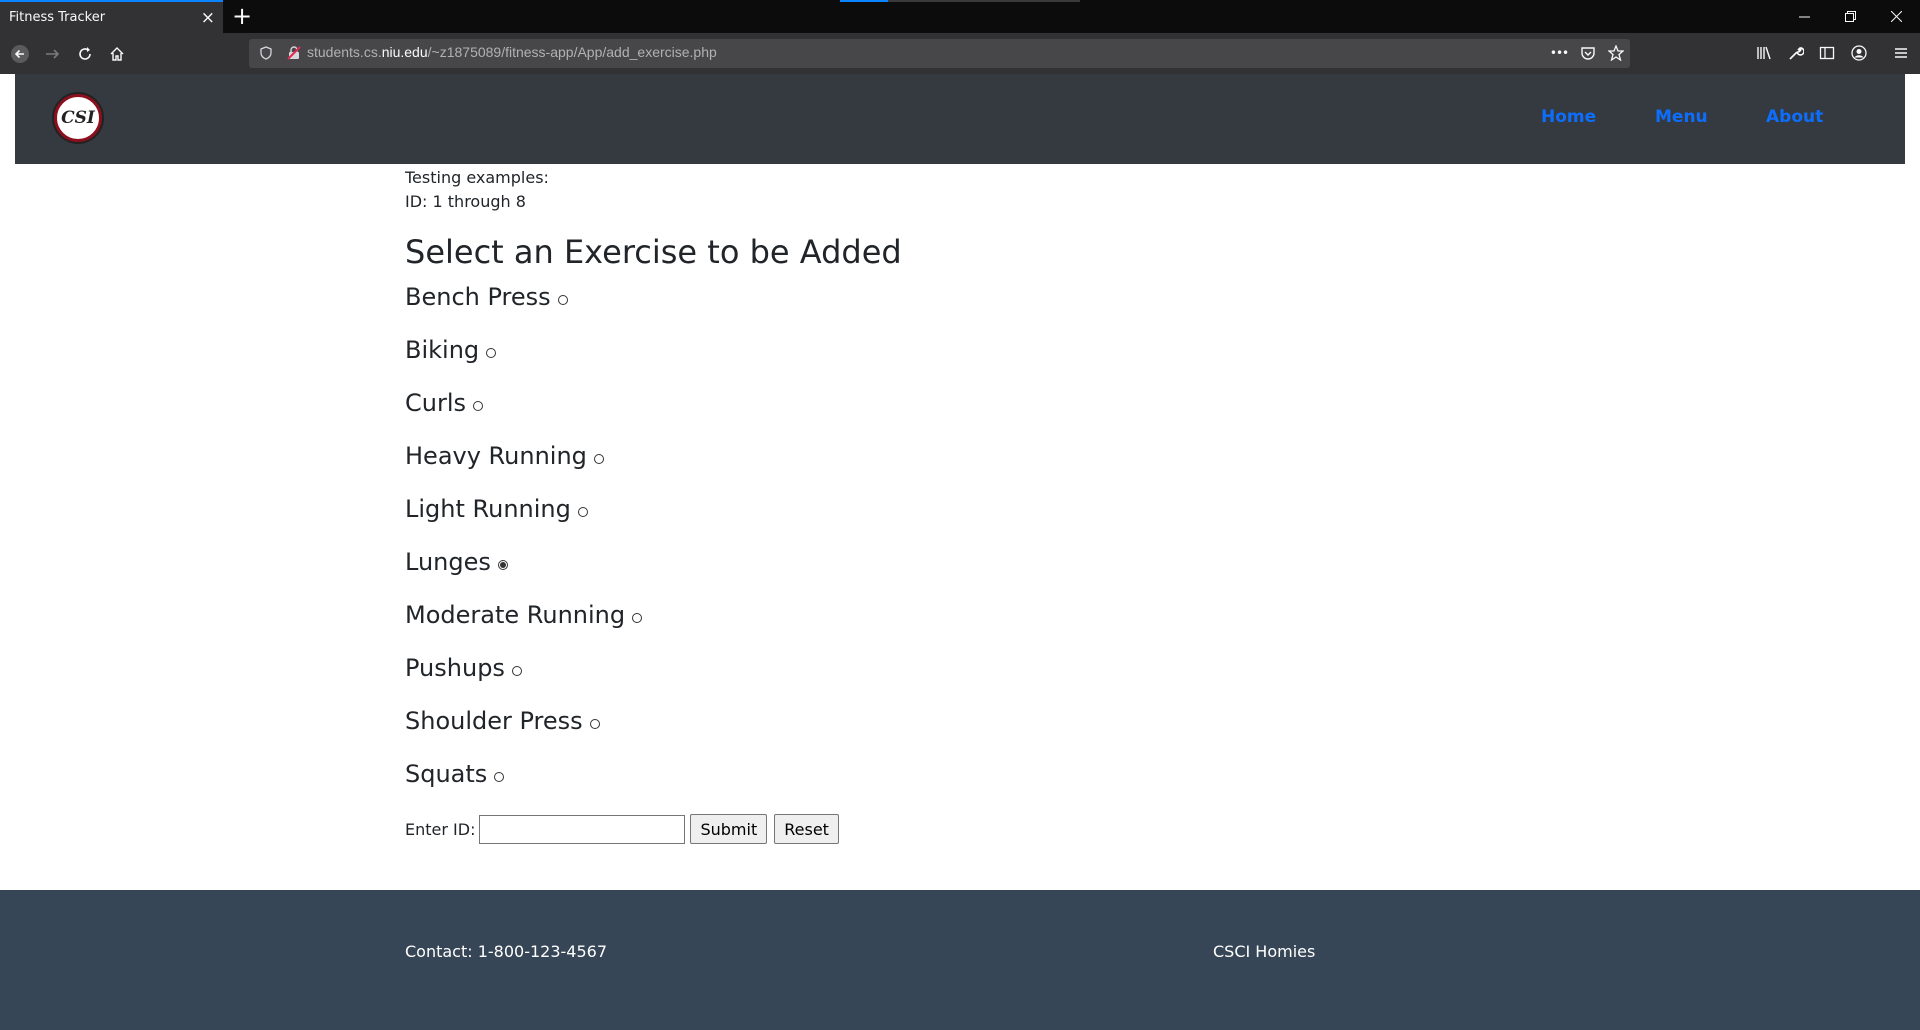  I want to click on exercise-label: Light Running, so click(488, 509).